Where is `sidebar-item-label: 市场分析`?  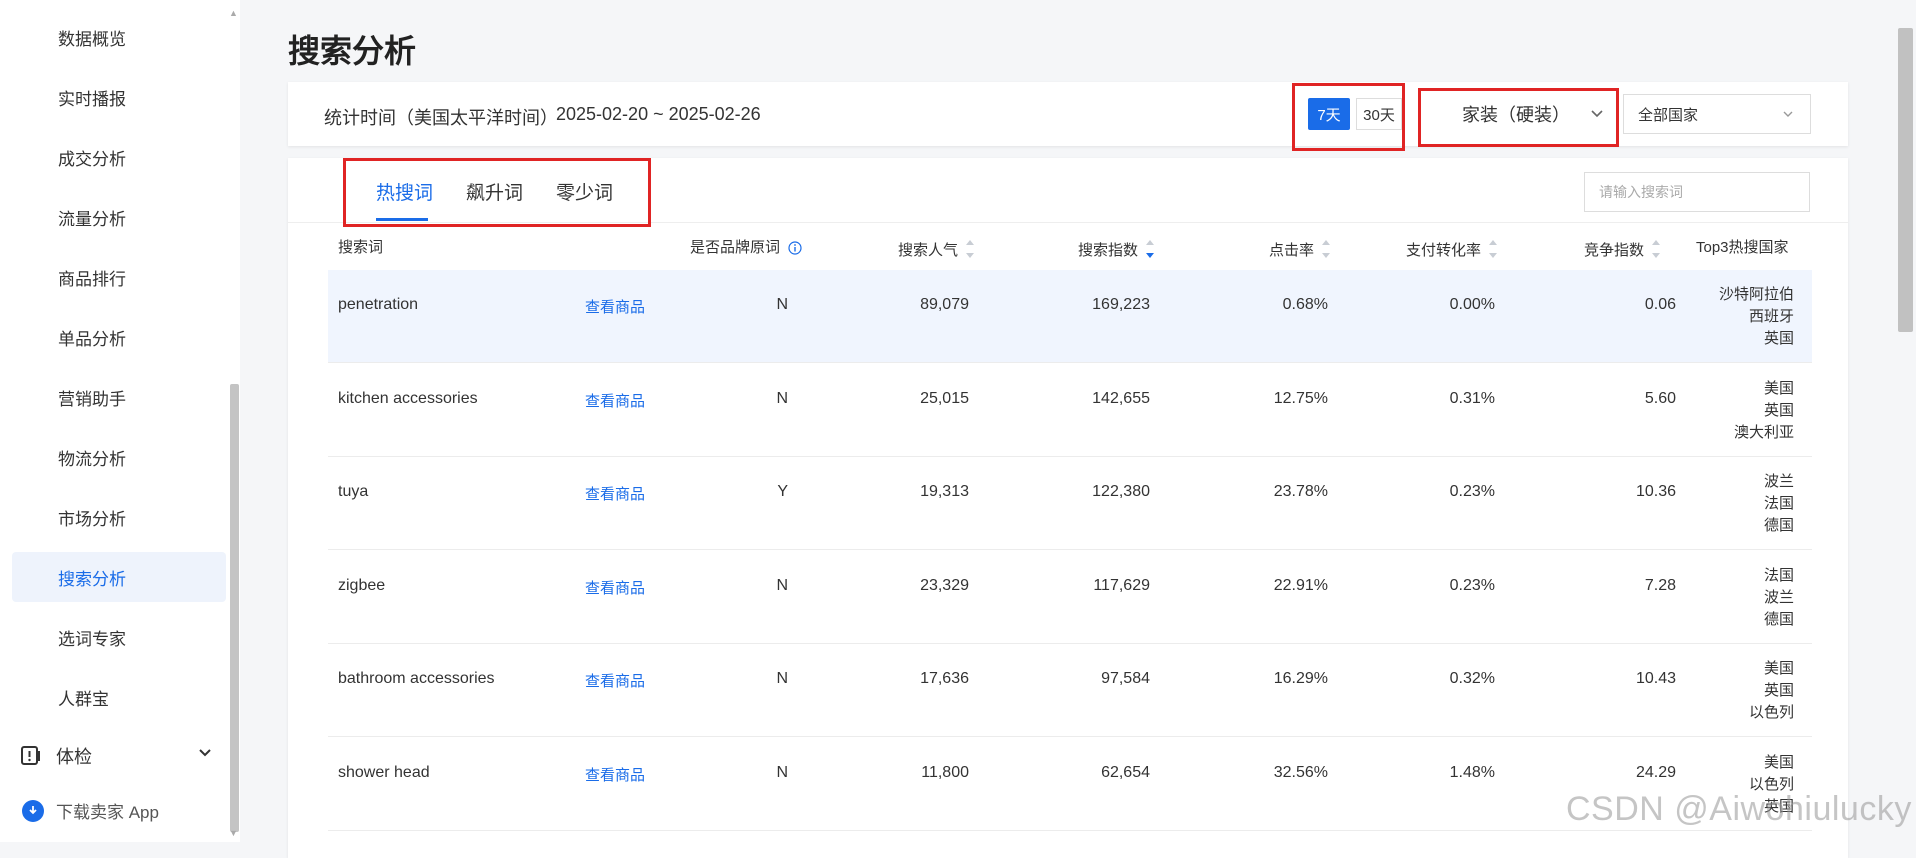 sidebar-item-label: 市场分析 is located at coordinates (92, 519).